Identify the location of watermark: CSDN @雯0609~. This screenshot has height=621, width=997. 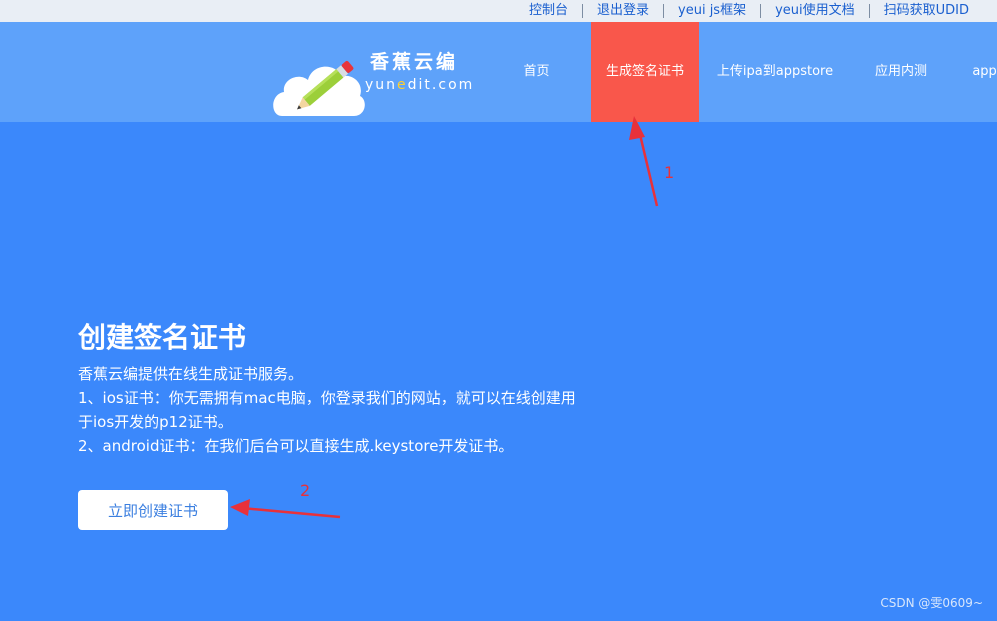
(931, 603).